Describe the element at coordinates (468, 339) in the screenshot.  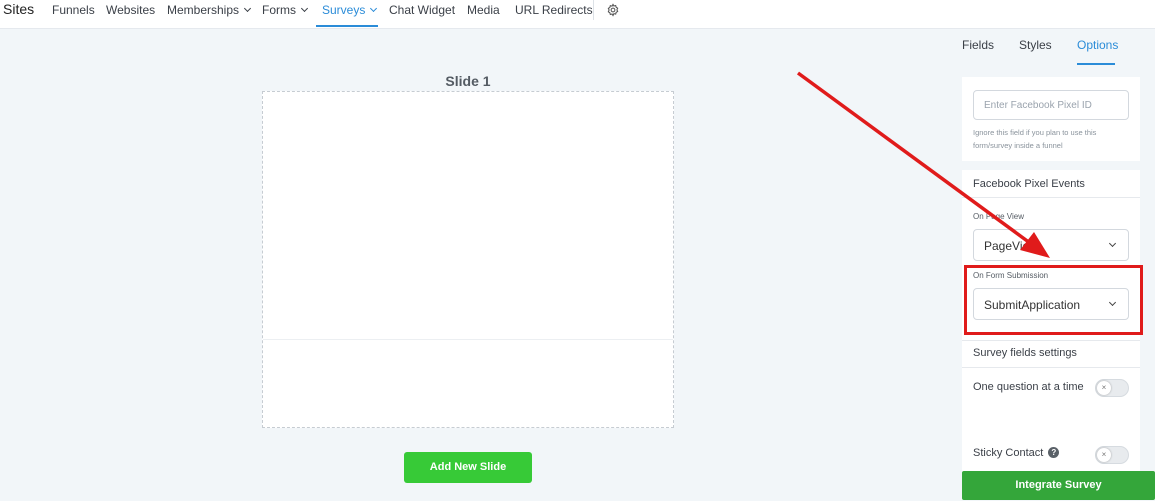
I see `slide-divider` at that location.